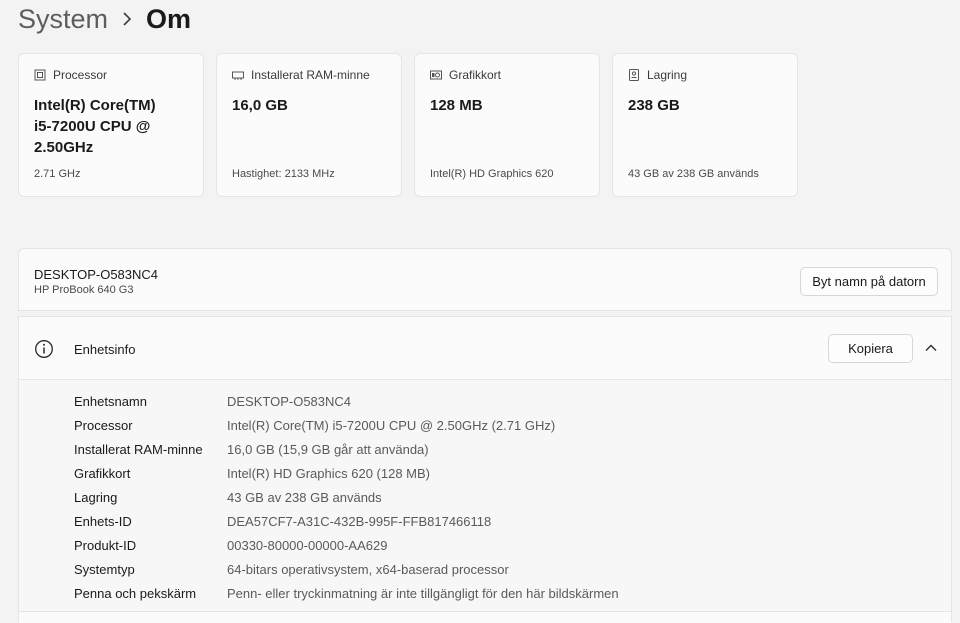 The image size is (960, 623). What do you see at coordinates (110, 401) in the screenshot?
I see `spec-label: Enhetsnamn` at bounding box center [110, 401].